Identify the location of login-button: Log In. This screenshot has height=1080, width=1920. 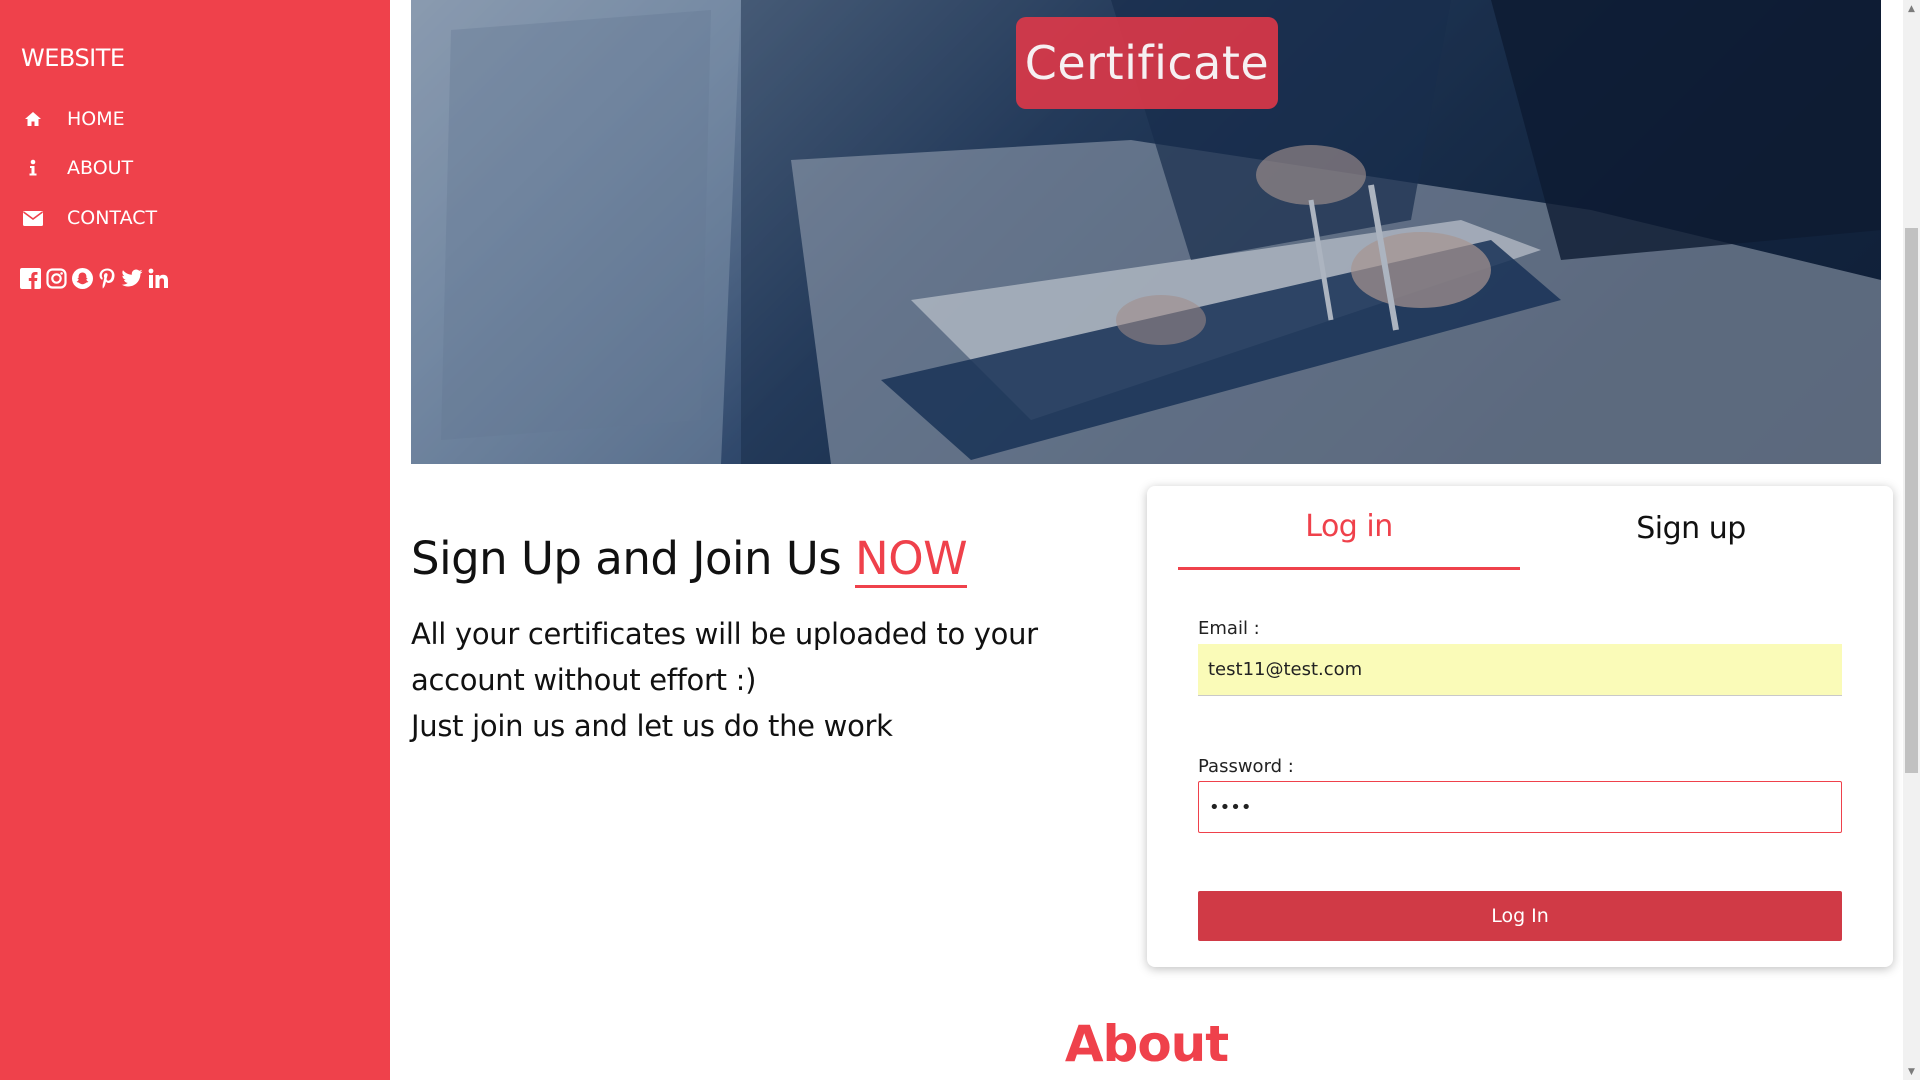
(1520, 916).